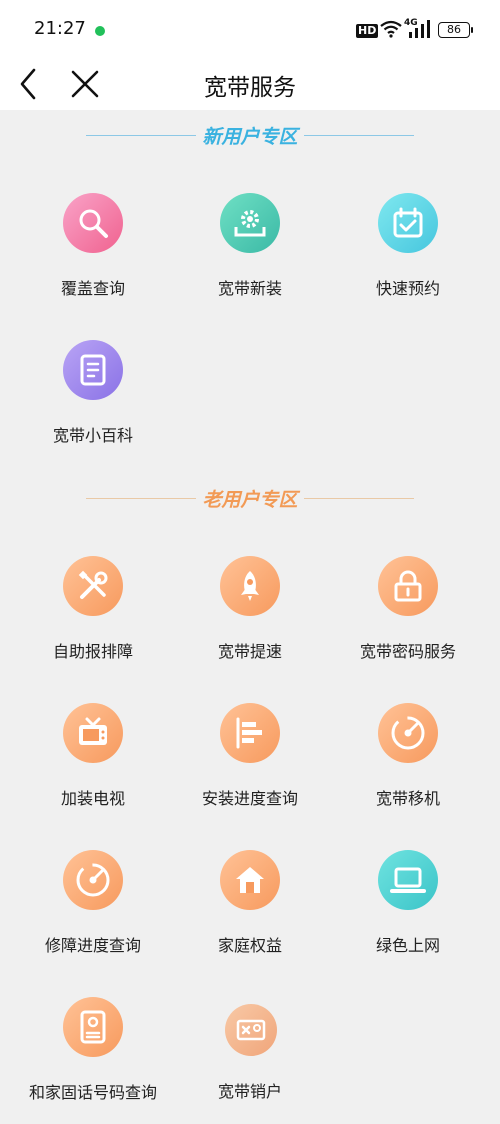 The image size is (500, 1124). I want to click on hd-badge: HD, so click(367, 31).